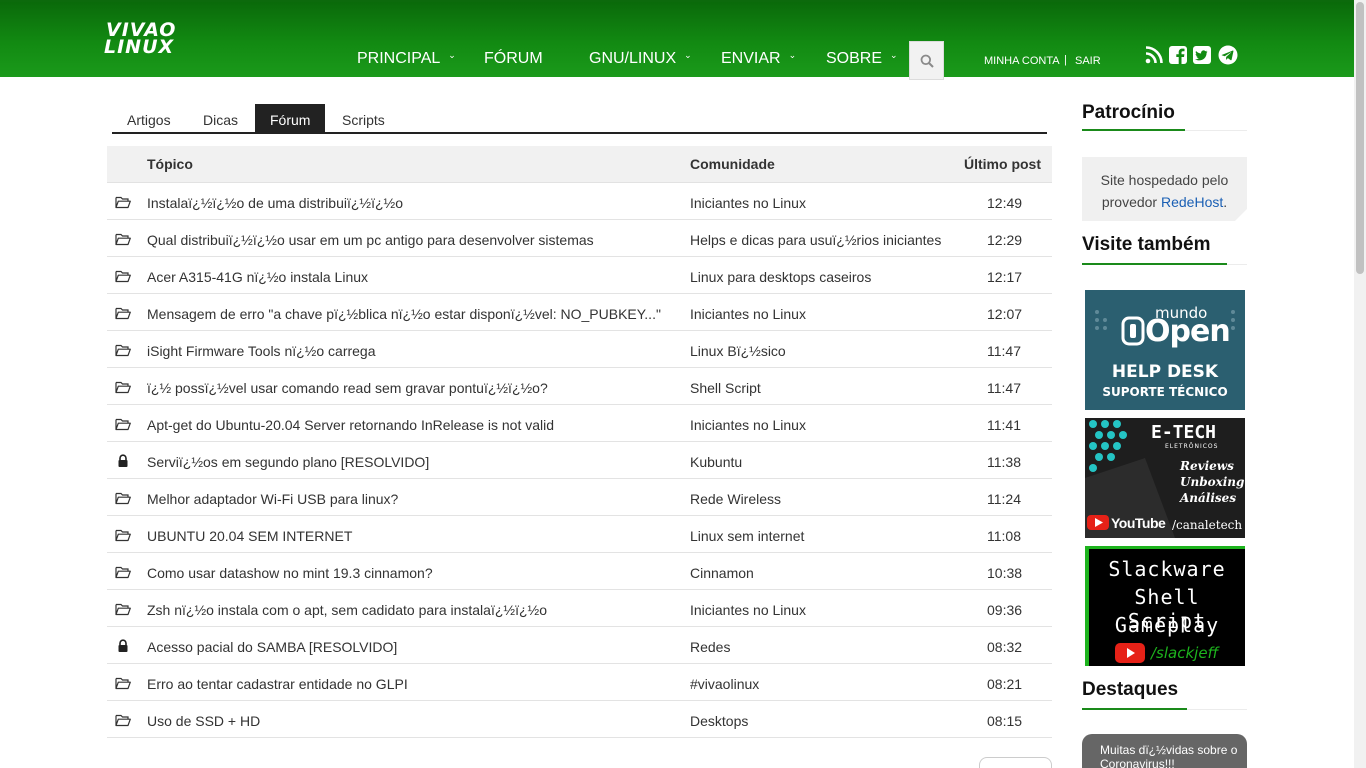 This screenshot has width=1366, height=768. I want to click on nav-item-enviar: ENVIAR ⌄, so click(758, 59).